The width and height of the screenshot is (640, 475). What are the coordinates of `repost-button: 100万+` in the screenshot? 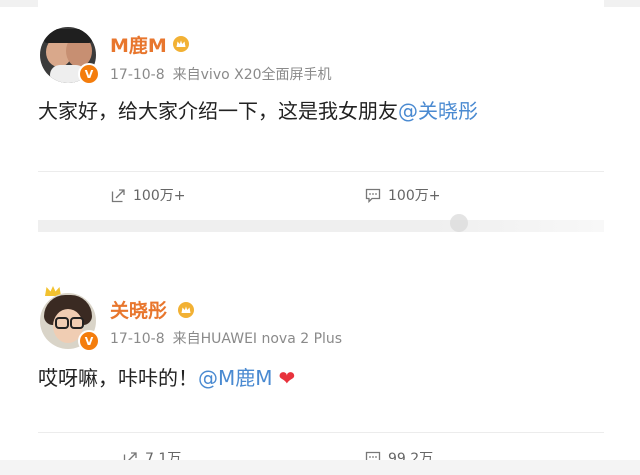 It's located at (148, 195).